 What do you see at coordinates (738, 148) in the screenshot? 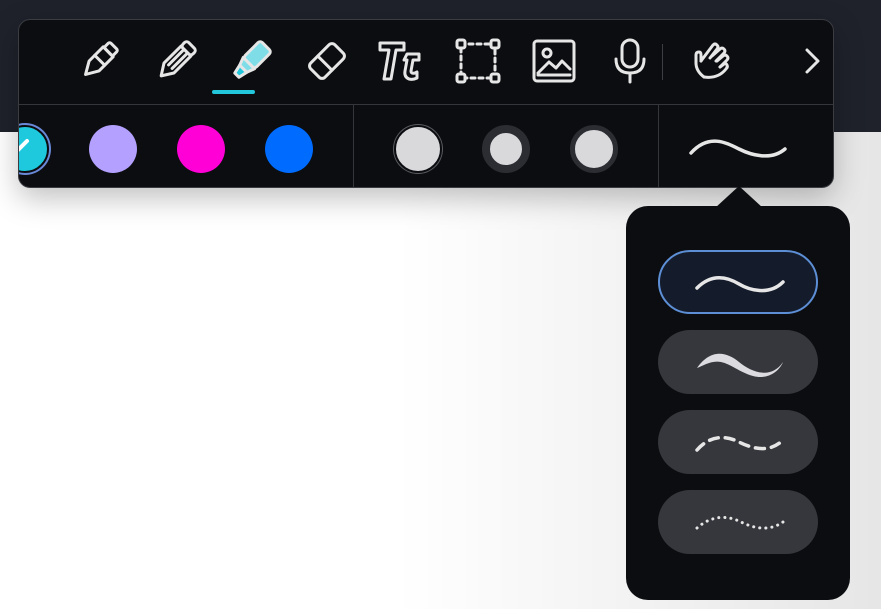
I see `solid-stroke-icon` at bounding box center [738, 148].